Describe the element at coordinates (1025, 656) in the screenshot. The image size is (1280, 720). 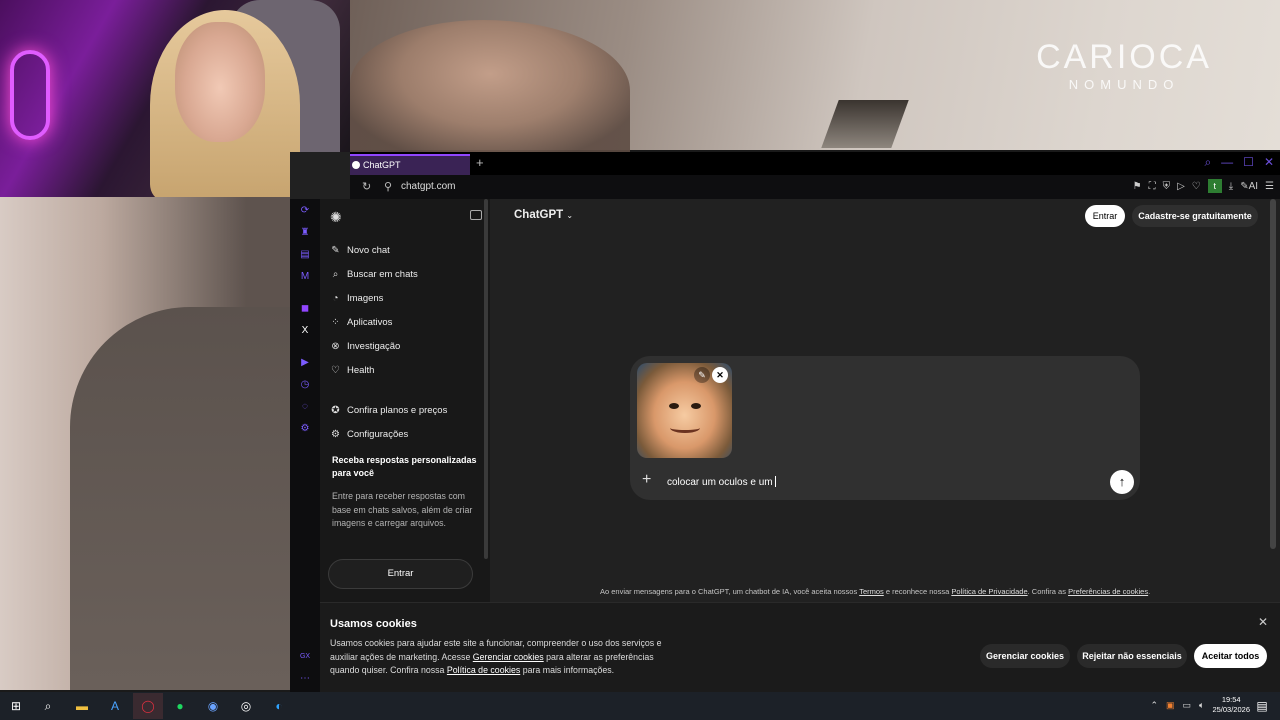
I see `manage-cookies-button: Gerenciar cookies` at that location.